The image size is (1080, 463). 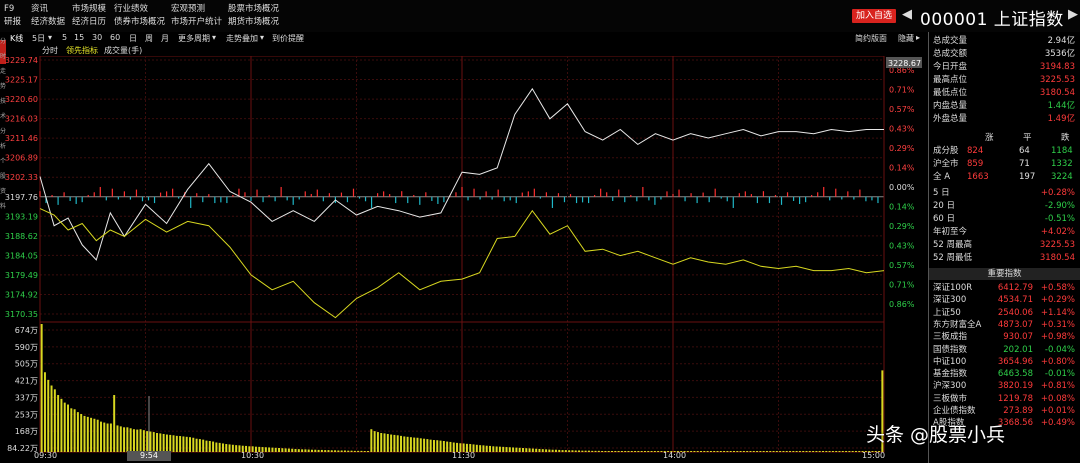 What do you see at coordinates (149, 38) in the screenshot?
I see `tab-week: 周` at bounding box center [149, 38].